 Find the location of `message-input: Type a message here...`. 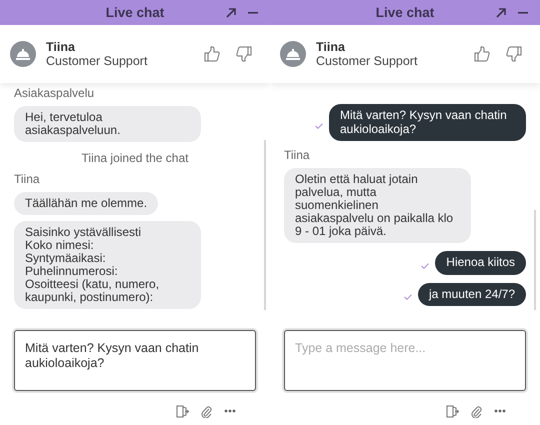

message-input: Type a message here... is located at coordinates (405, 360).